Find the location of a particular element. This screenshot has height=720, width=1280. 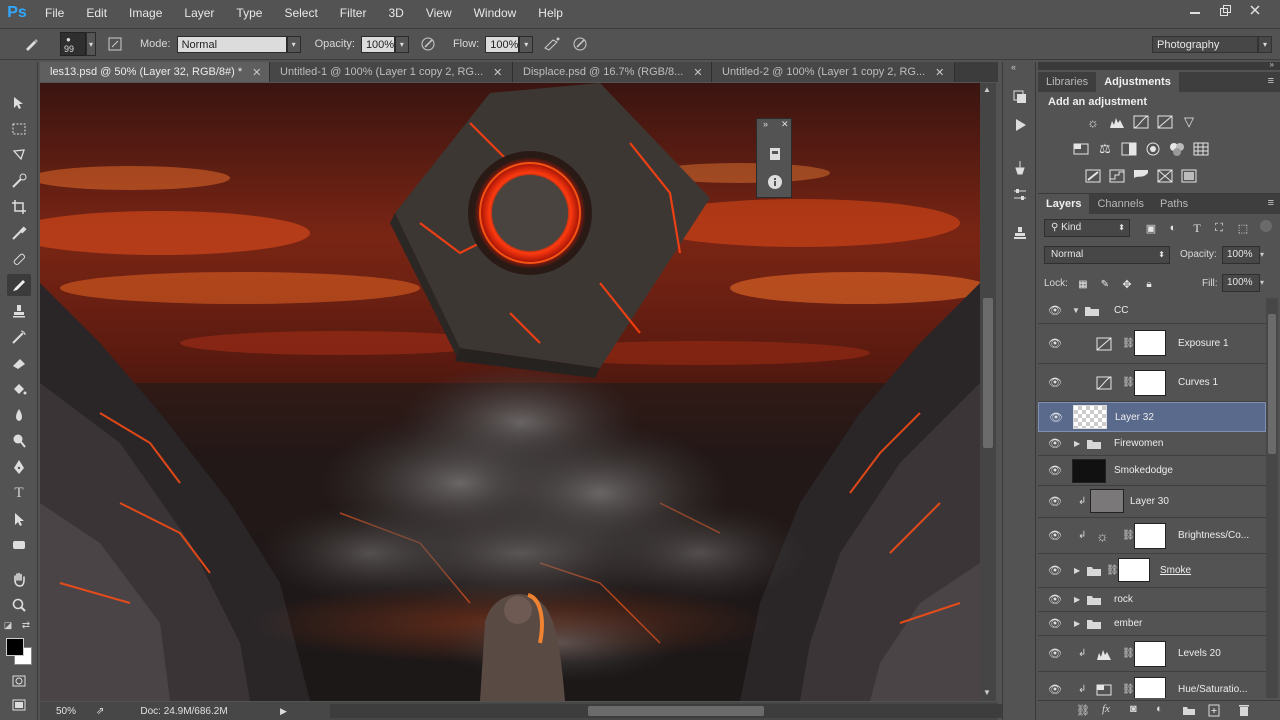

menu-select: Select is located at coordinates (300, 13).